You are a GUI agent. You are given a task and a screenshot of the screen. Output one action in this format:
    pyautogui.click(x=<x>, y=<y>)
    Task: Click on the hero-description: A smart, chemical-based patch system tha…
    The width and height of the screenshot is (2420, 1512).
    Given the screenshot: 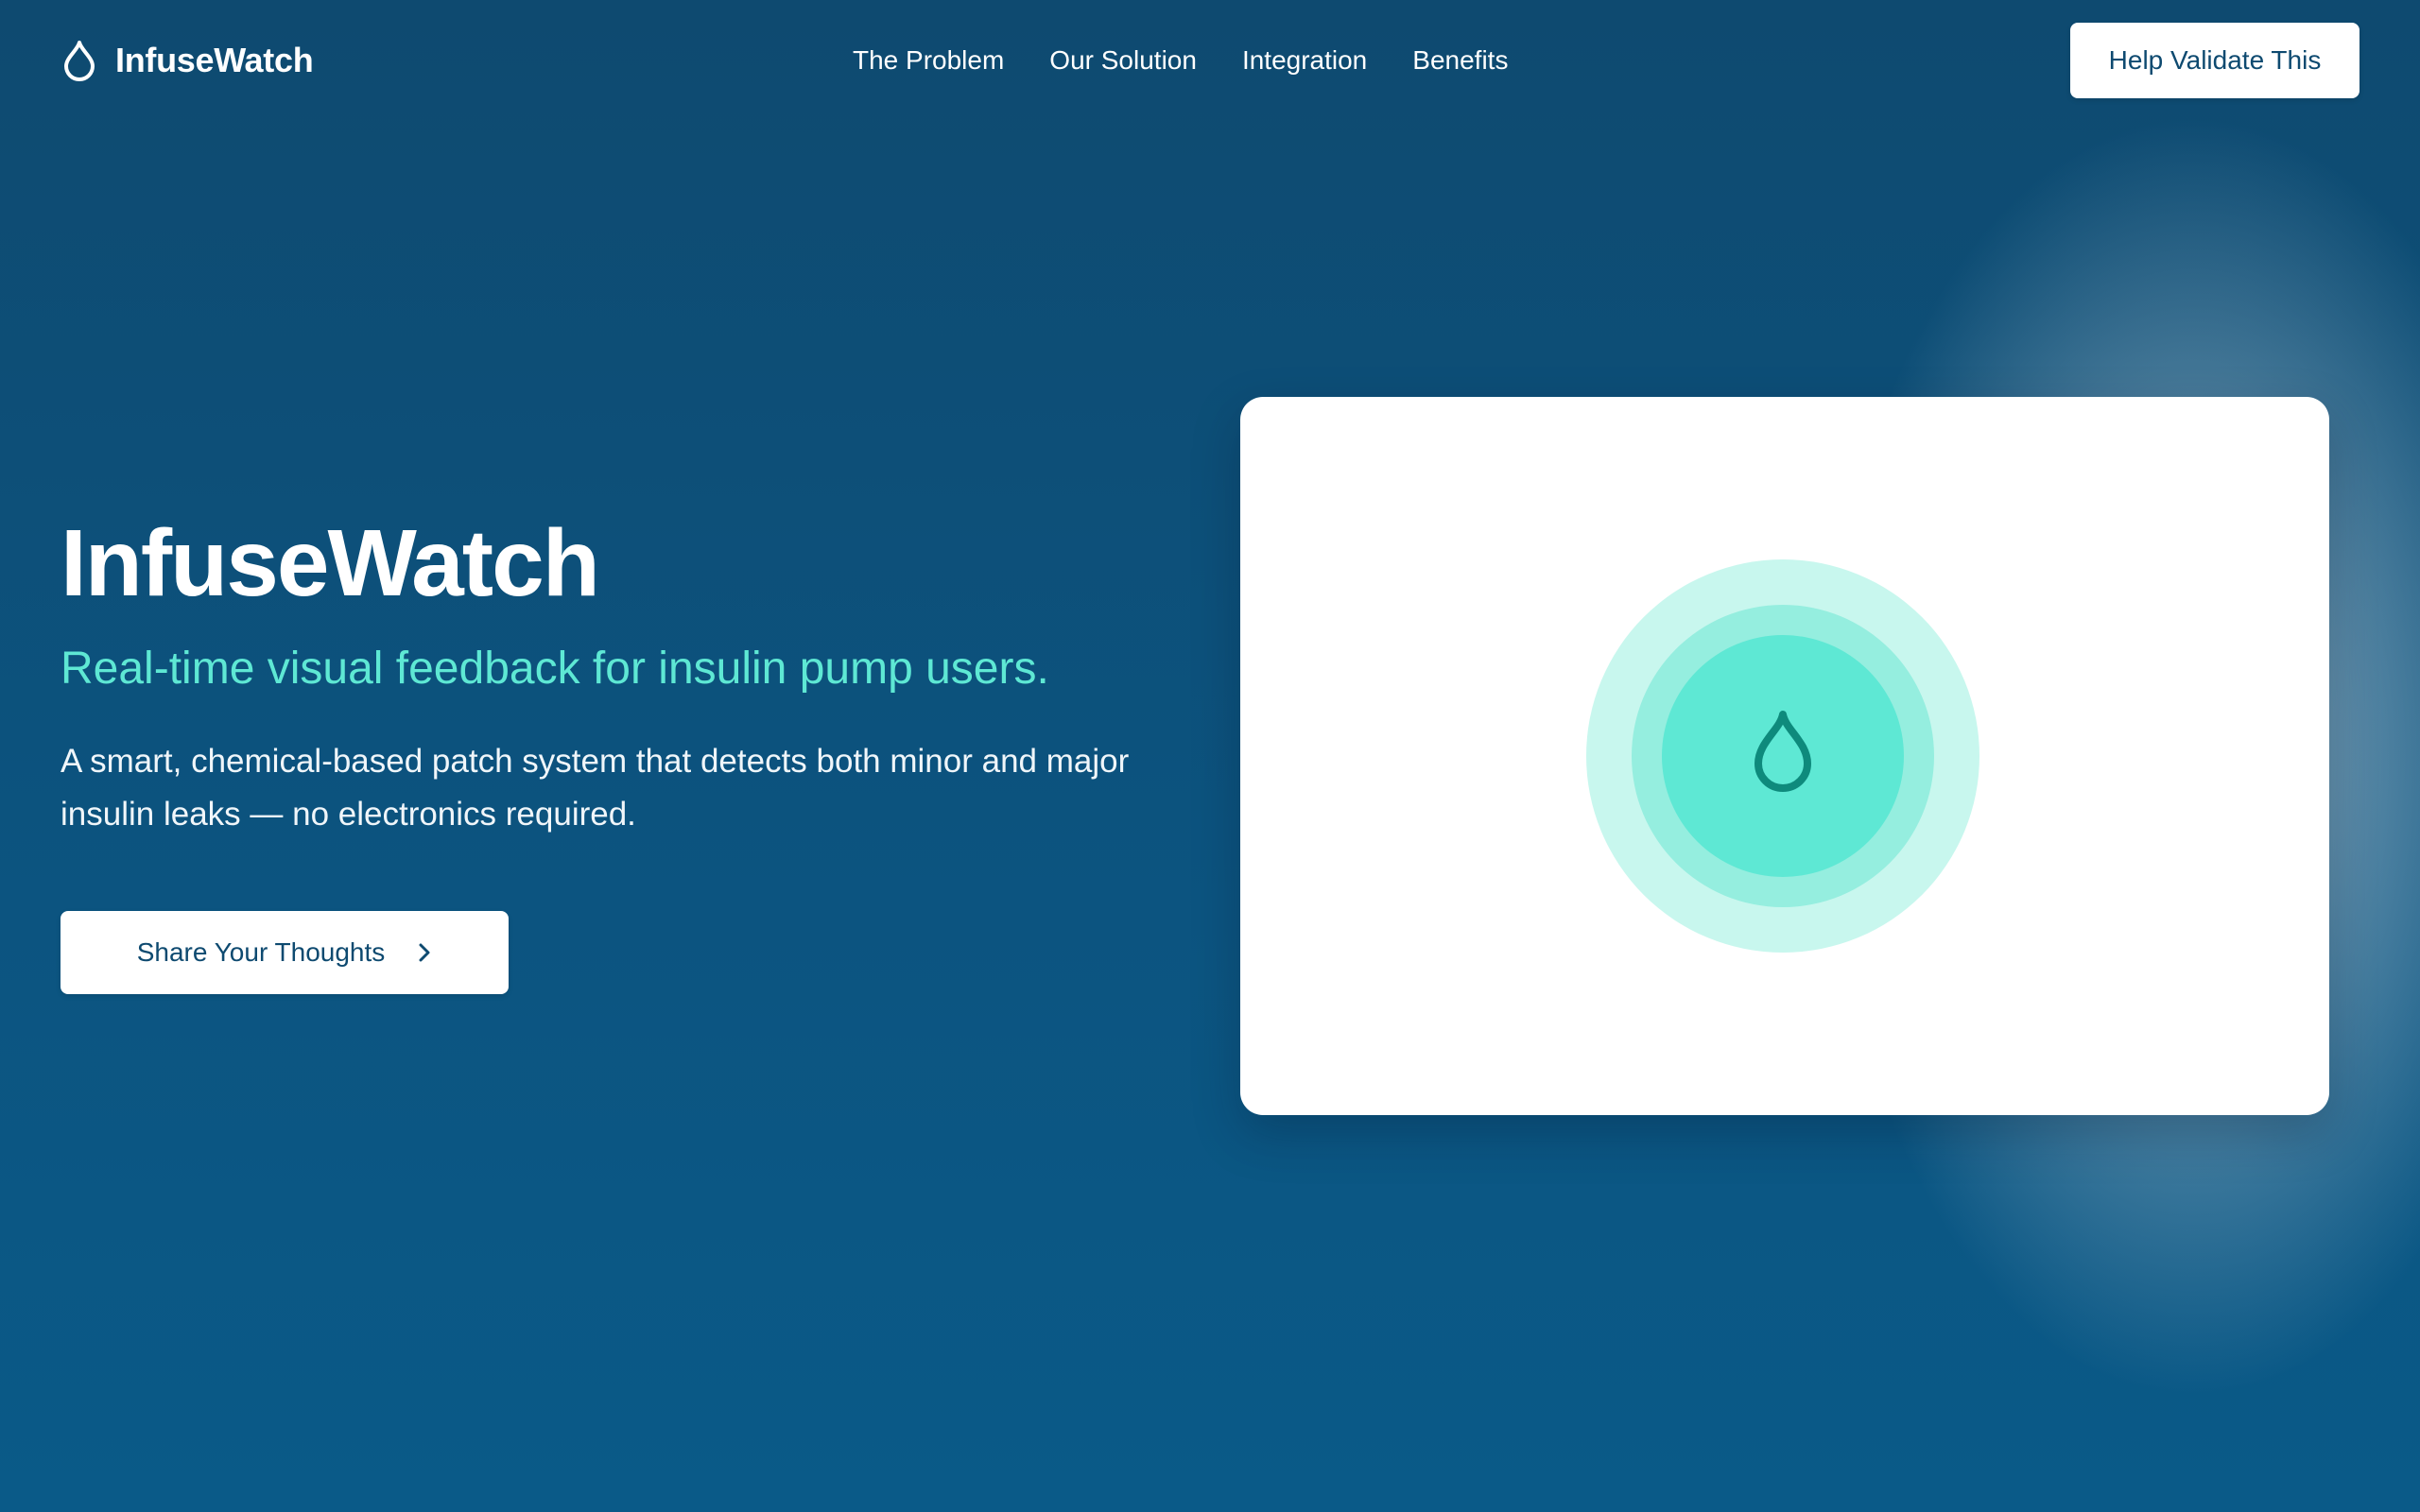 What is the action you would take?
    pyautogui.click(x=595, y=788)
    